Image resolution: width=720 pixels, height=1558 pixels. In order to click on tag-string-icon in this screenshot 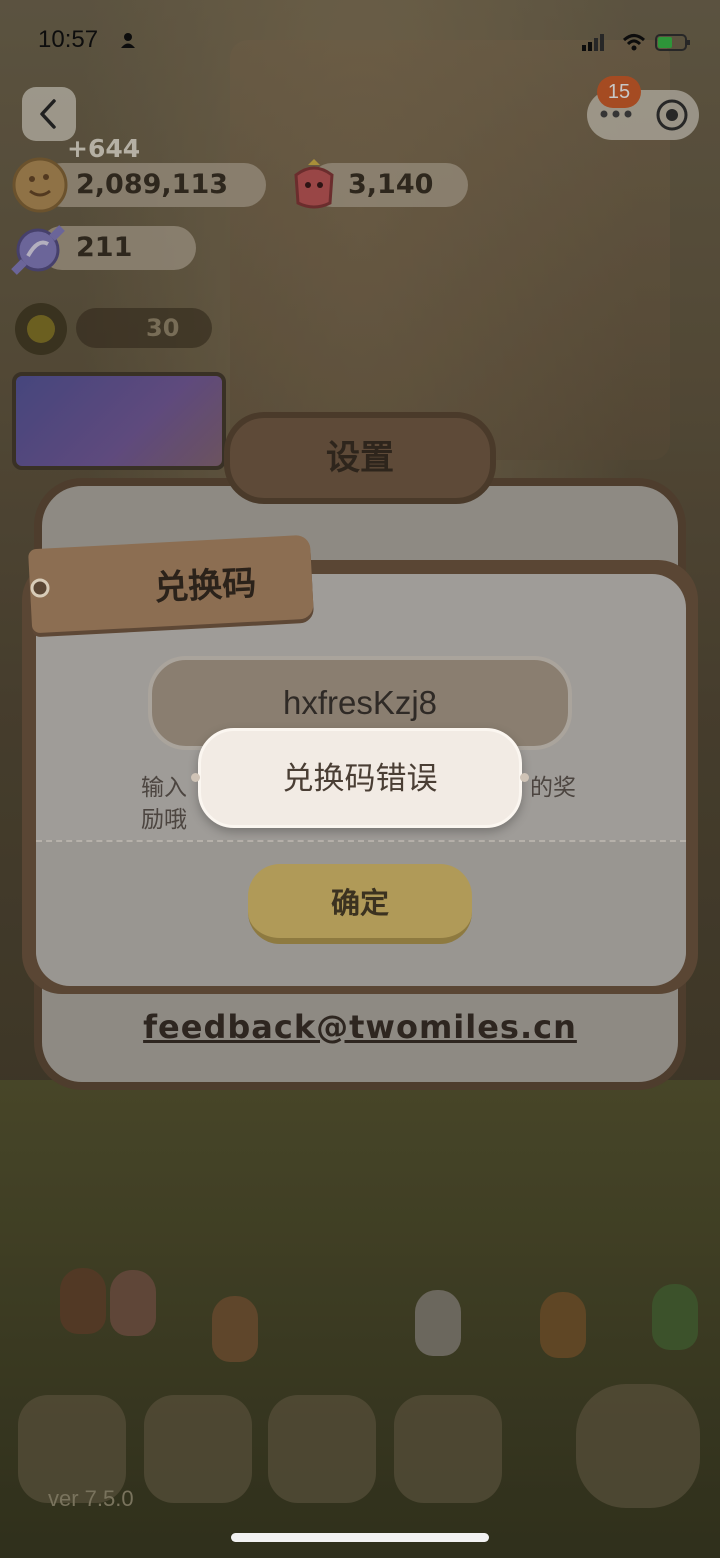, I will do `click(40, 588)`.